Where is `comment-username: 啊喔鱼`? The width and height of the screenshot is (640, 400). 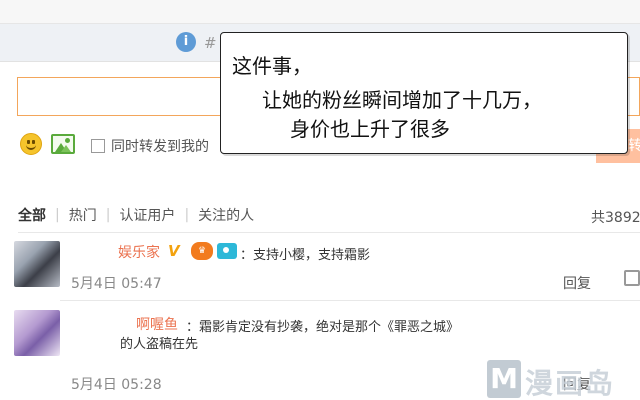
comment-username: 啊喔鱼 is located at coordinates (157, 324).